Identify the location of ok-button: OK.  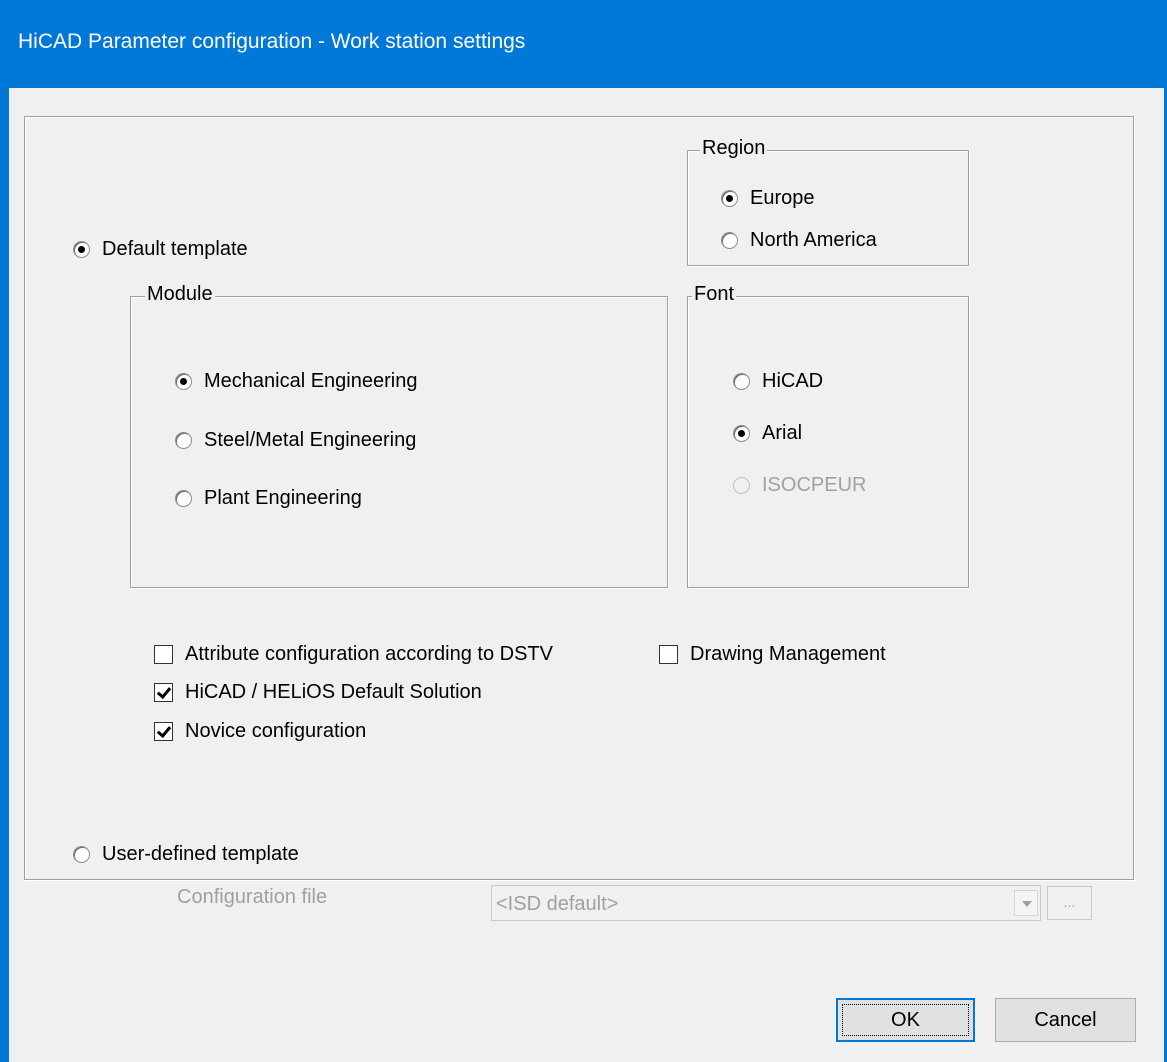
(905, 1020).